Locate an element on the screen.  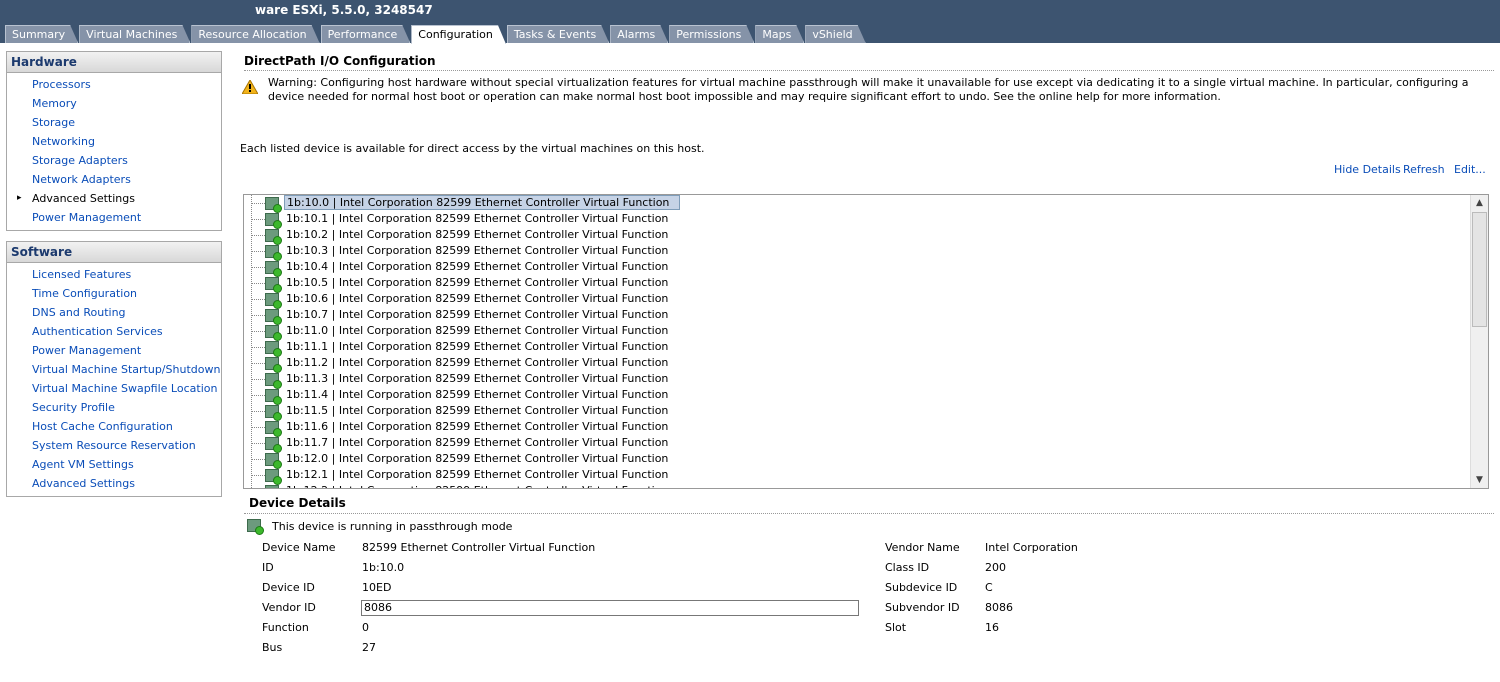
detail-label: Vendor ID is located at coordinates (289, 607).